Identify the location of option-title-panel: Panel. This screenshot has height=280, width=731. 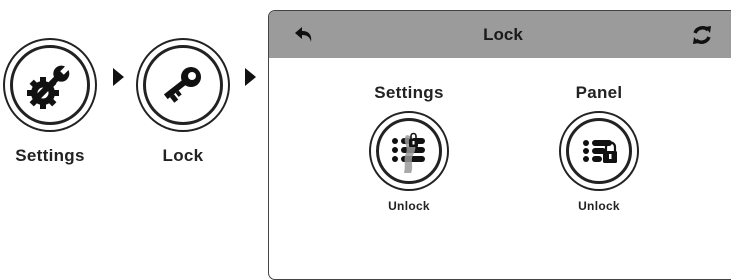
(599, 92).